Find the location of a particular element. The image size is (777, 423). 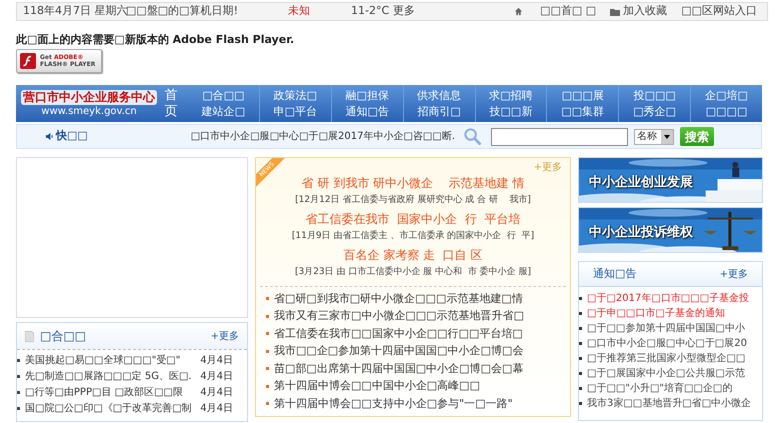

nav-menu-item: 求□招聘 技□□新 is located at coordinates (510, 103).